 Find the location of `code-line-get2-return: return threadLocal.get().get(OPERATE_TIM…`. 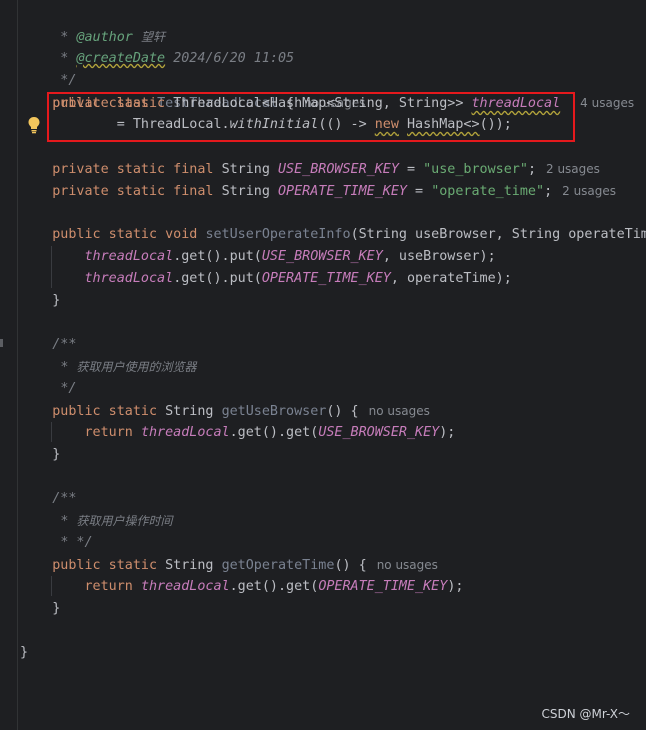

code-line-get2-return: return threadLocal.get().get(OPERATE_TIM… is located at coordinates (242, 587).